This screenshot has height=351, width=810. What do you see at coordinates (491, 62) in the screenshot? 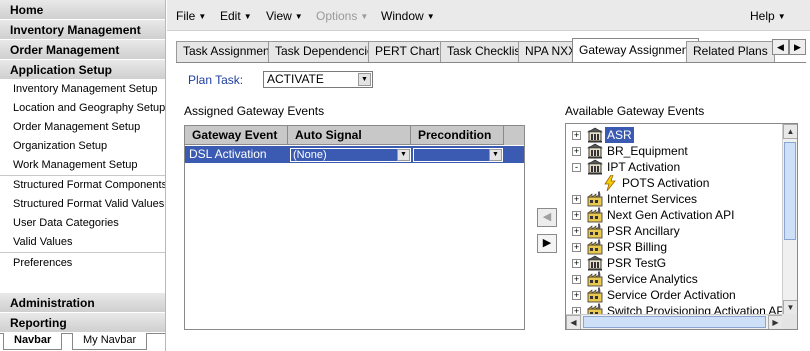
I see `tab-divider` at bounding box center [491, 62].